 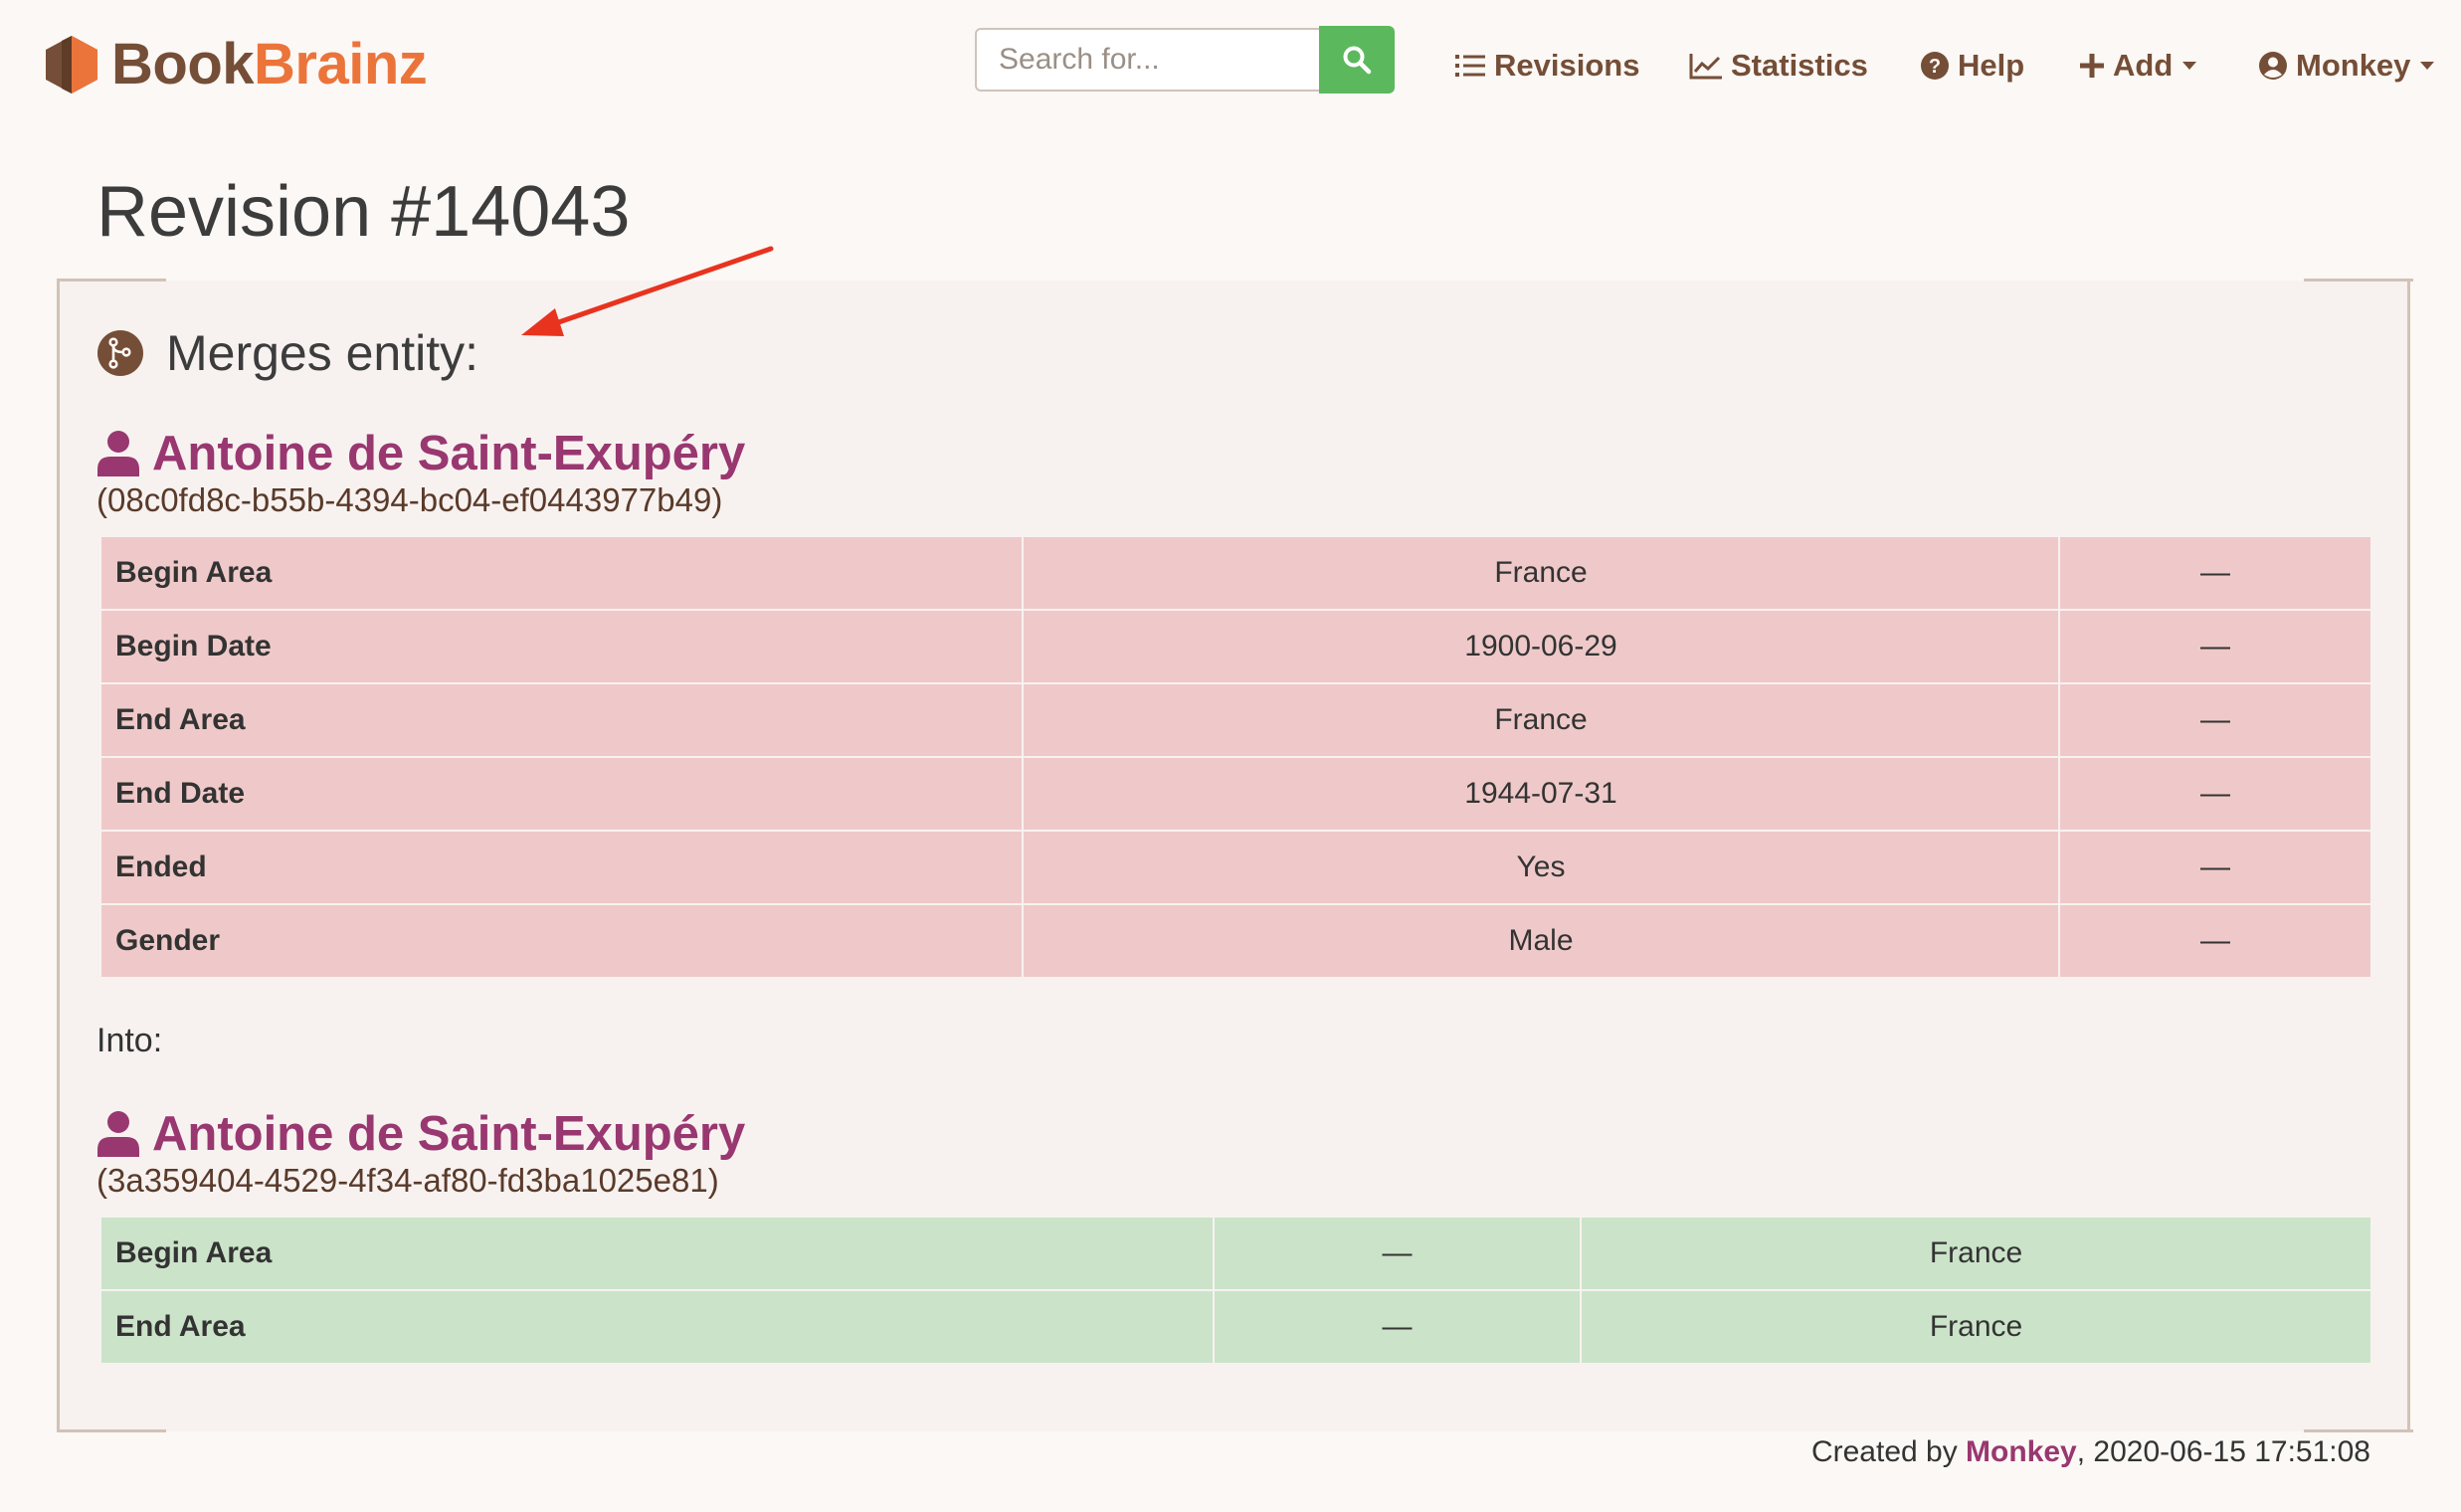 I want to click on row-old-value: Male, so click(x=1541, y=941).